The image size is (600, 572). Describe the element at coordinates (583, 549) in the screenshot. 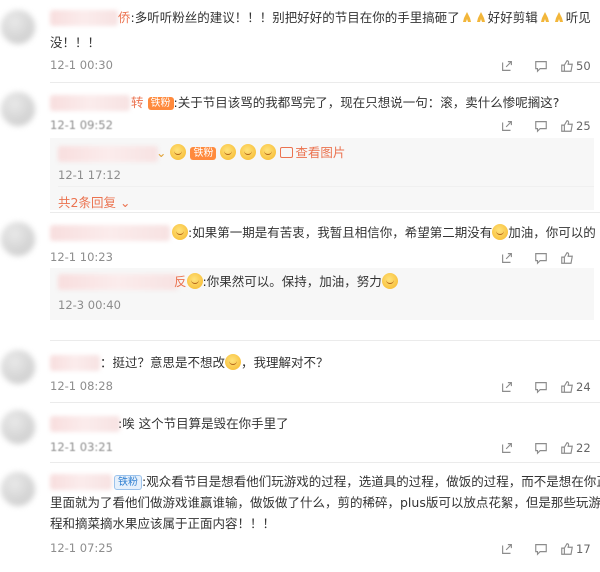

I see `like-count: 17` at that location.